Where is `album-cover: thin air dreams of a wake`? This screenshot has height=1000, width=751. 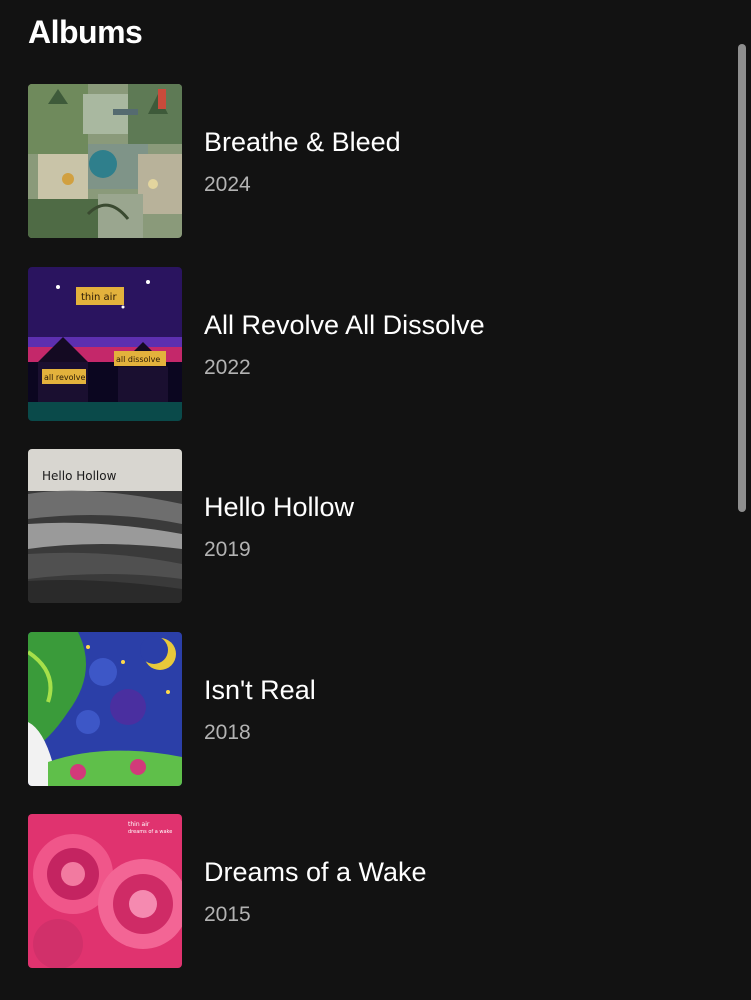
album-cover: thin air dreams of a wake is located at coordinates (105, 891).